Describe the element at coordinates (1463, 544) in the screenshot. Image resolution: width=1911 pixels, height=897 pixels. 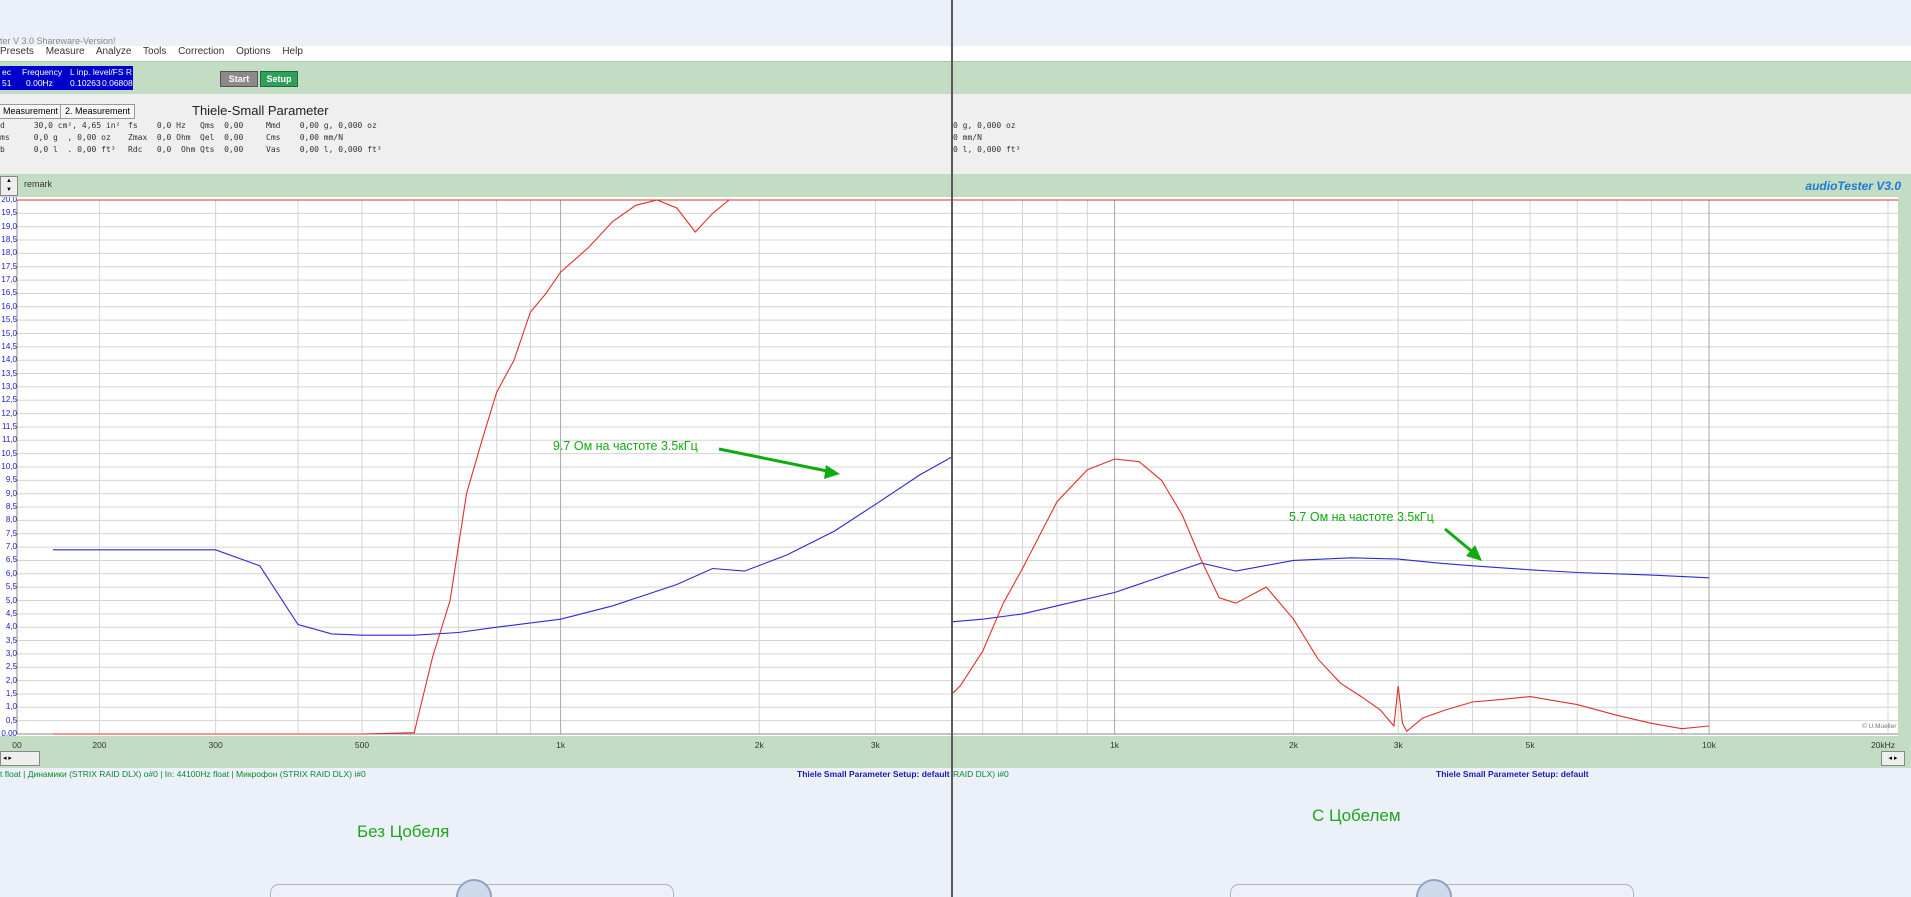
I see `annotation-arrow-right` at that location.